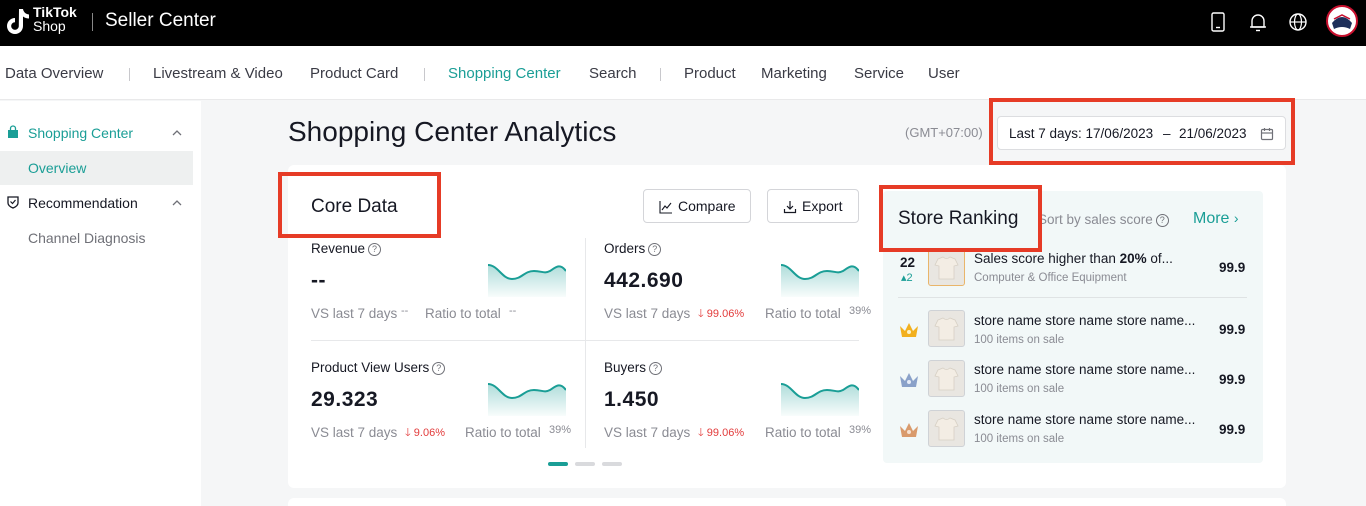 The image size is (1366, 506). I want to click on tiktok-shop-logo: TikTok Shop, so click(55, 19).